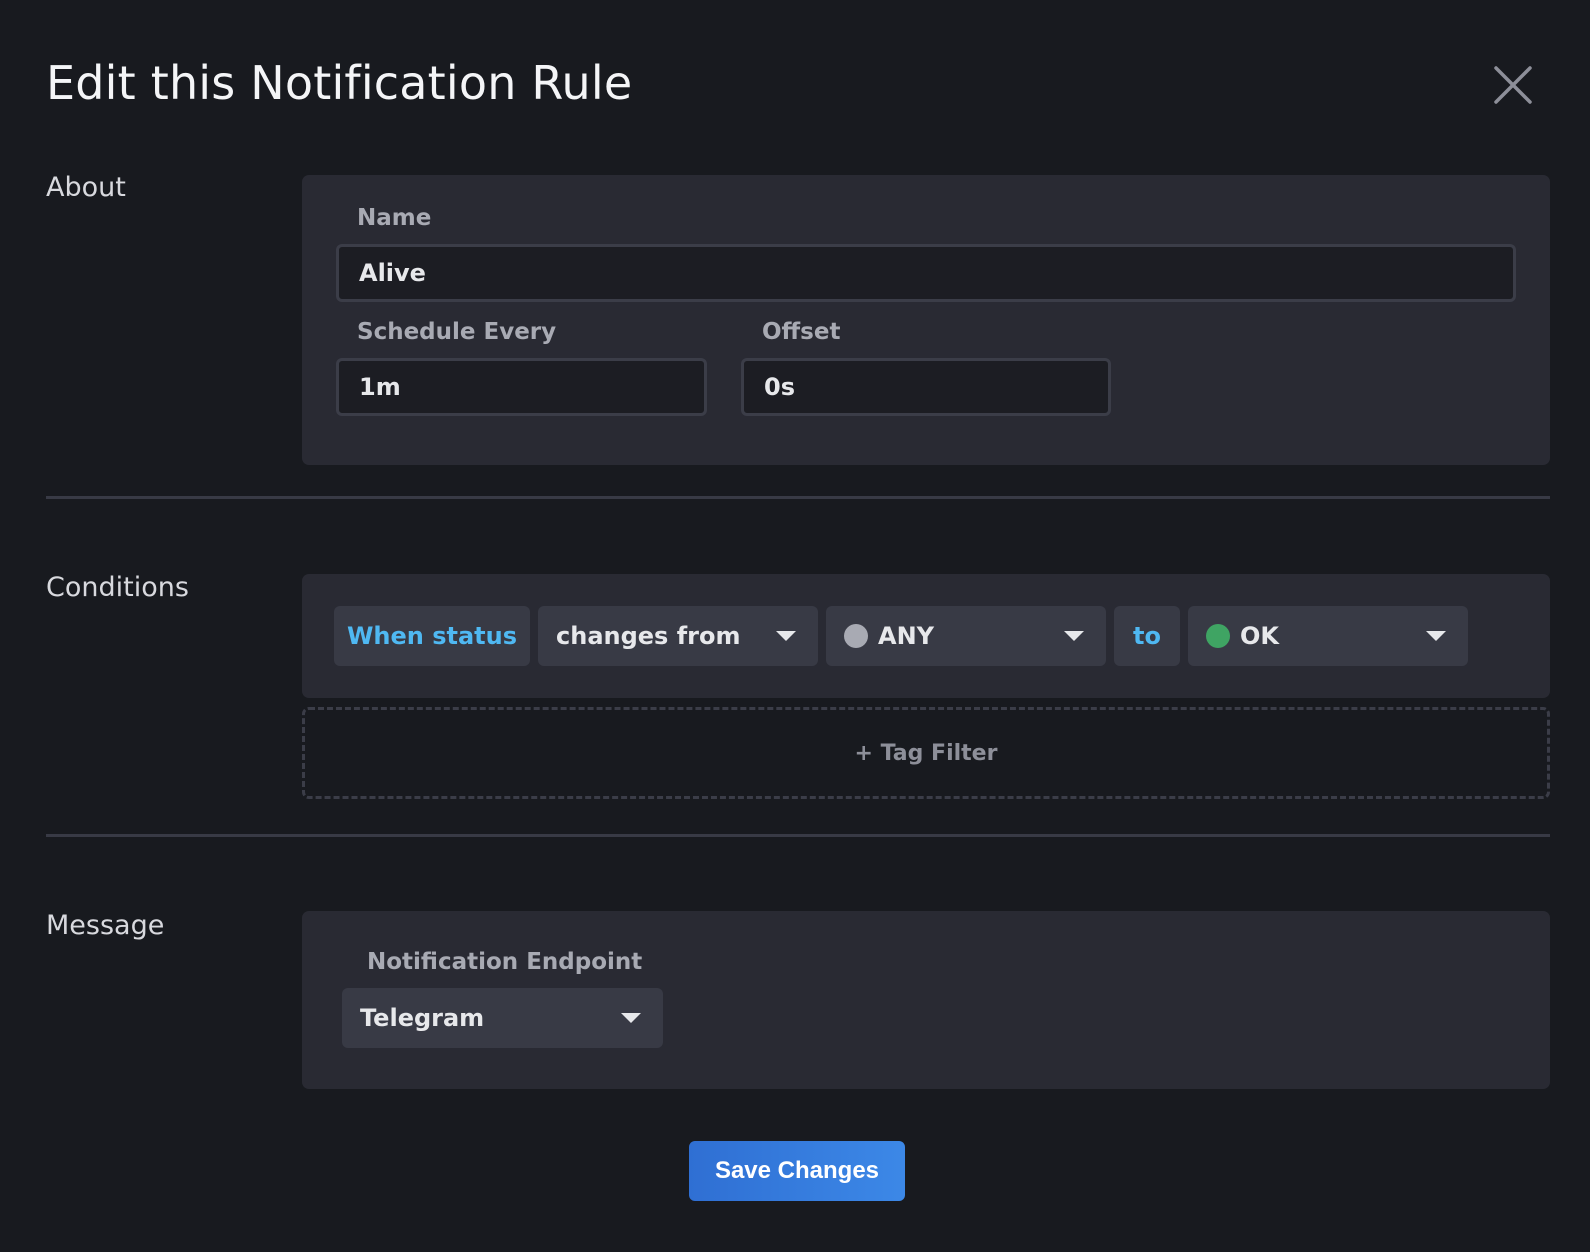  What do you see at coordinates (906, 636) in the screenshot?
I see `from-status-value: ANY` at bounding box center [906, 636].